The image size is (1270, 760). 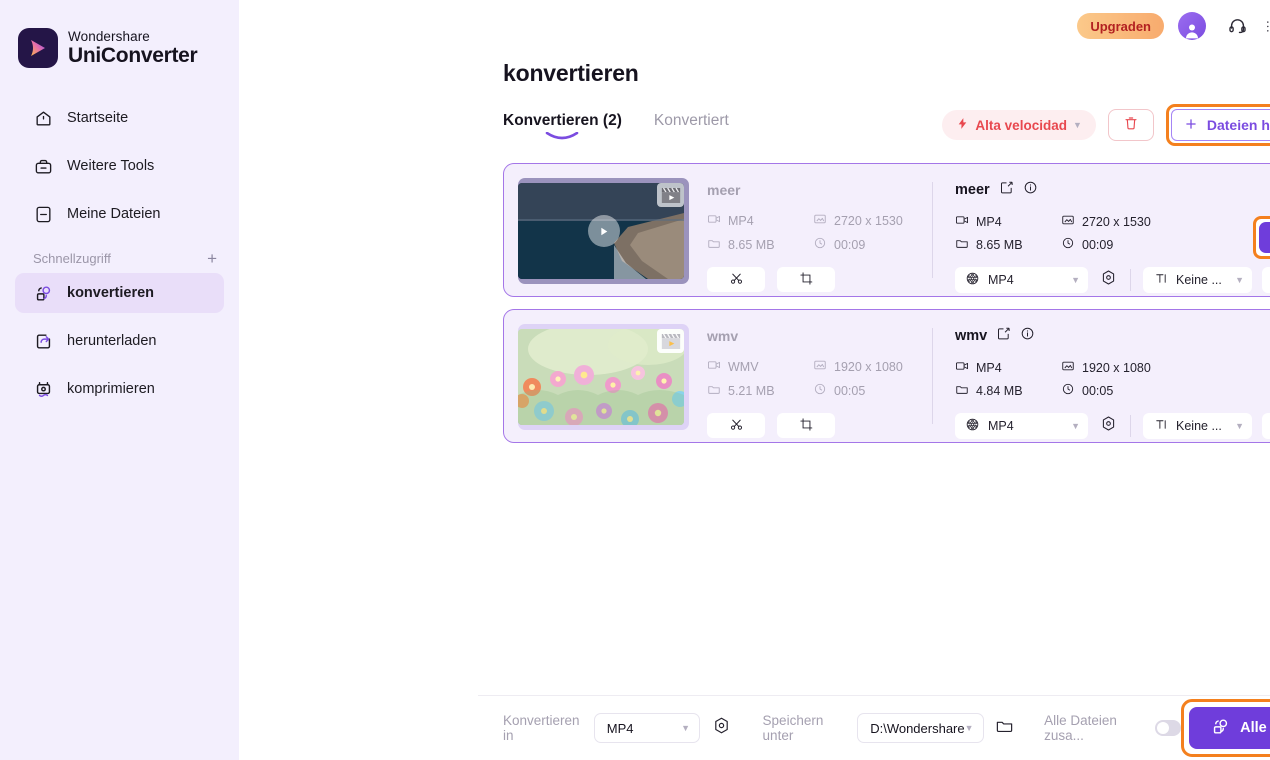 I want to click on target-duration: 00:05, so click(x=1165, y=390).